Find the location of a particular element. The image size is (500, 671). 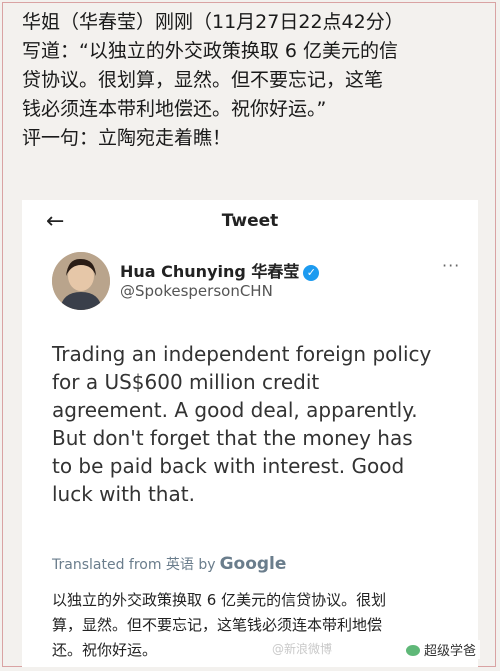

google-logo-text: Google is located at coordinates (253, 564).